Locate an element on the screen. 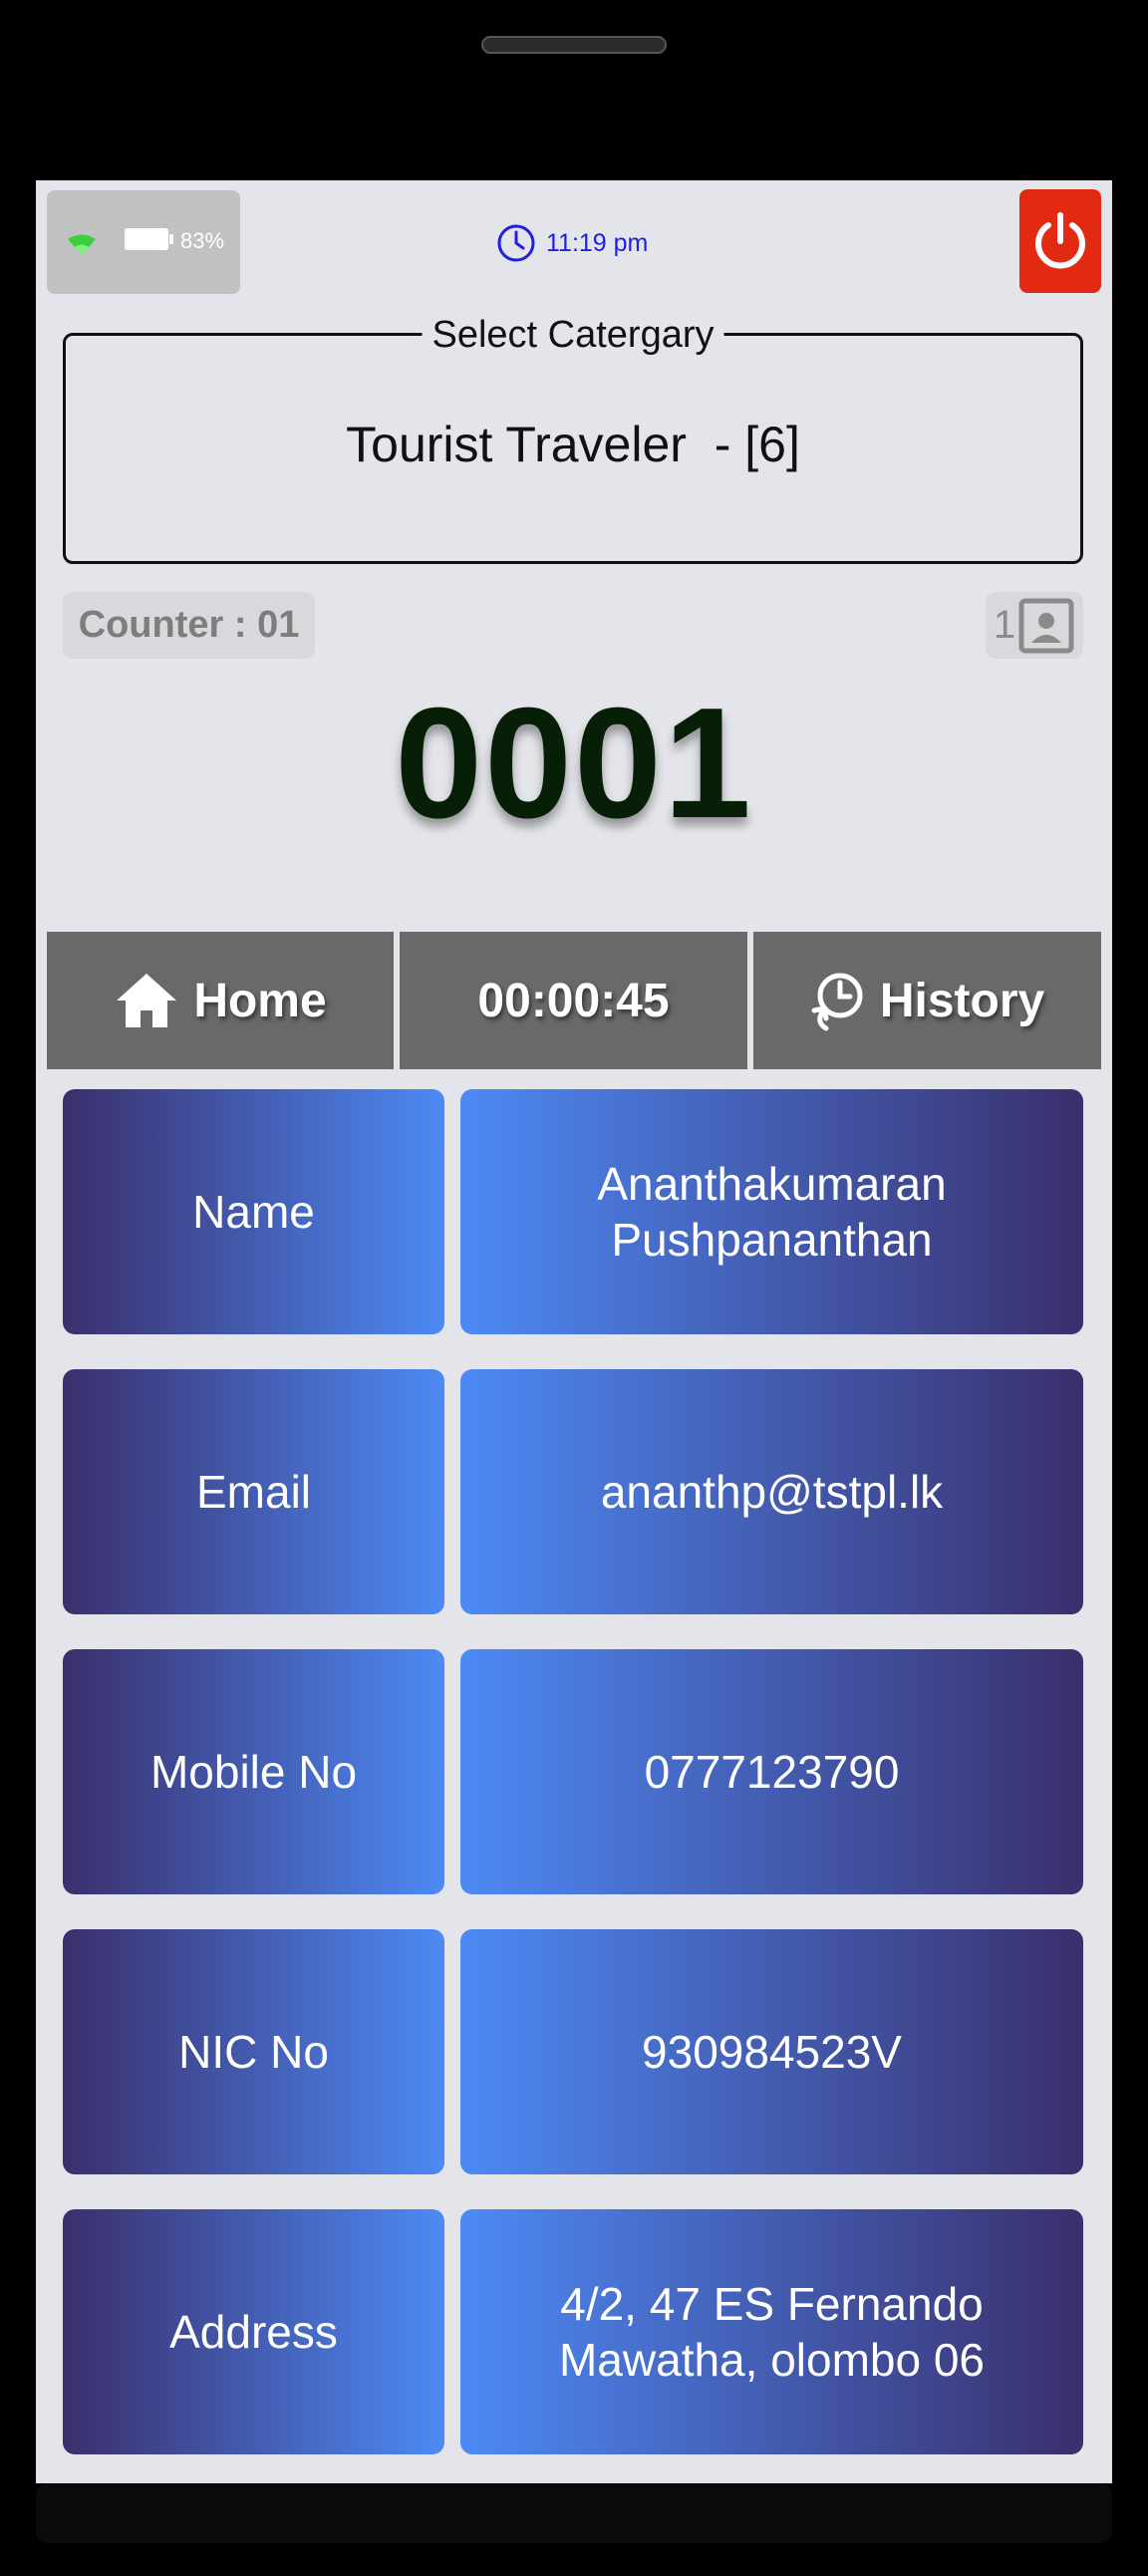 The height and width of the screenshot is (2576, 1148). address-value: 4/2, 47 ES Fernando Mawatha, olombo 06 is located at coordinates (771, 2331).